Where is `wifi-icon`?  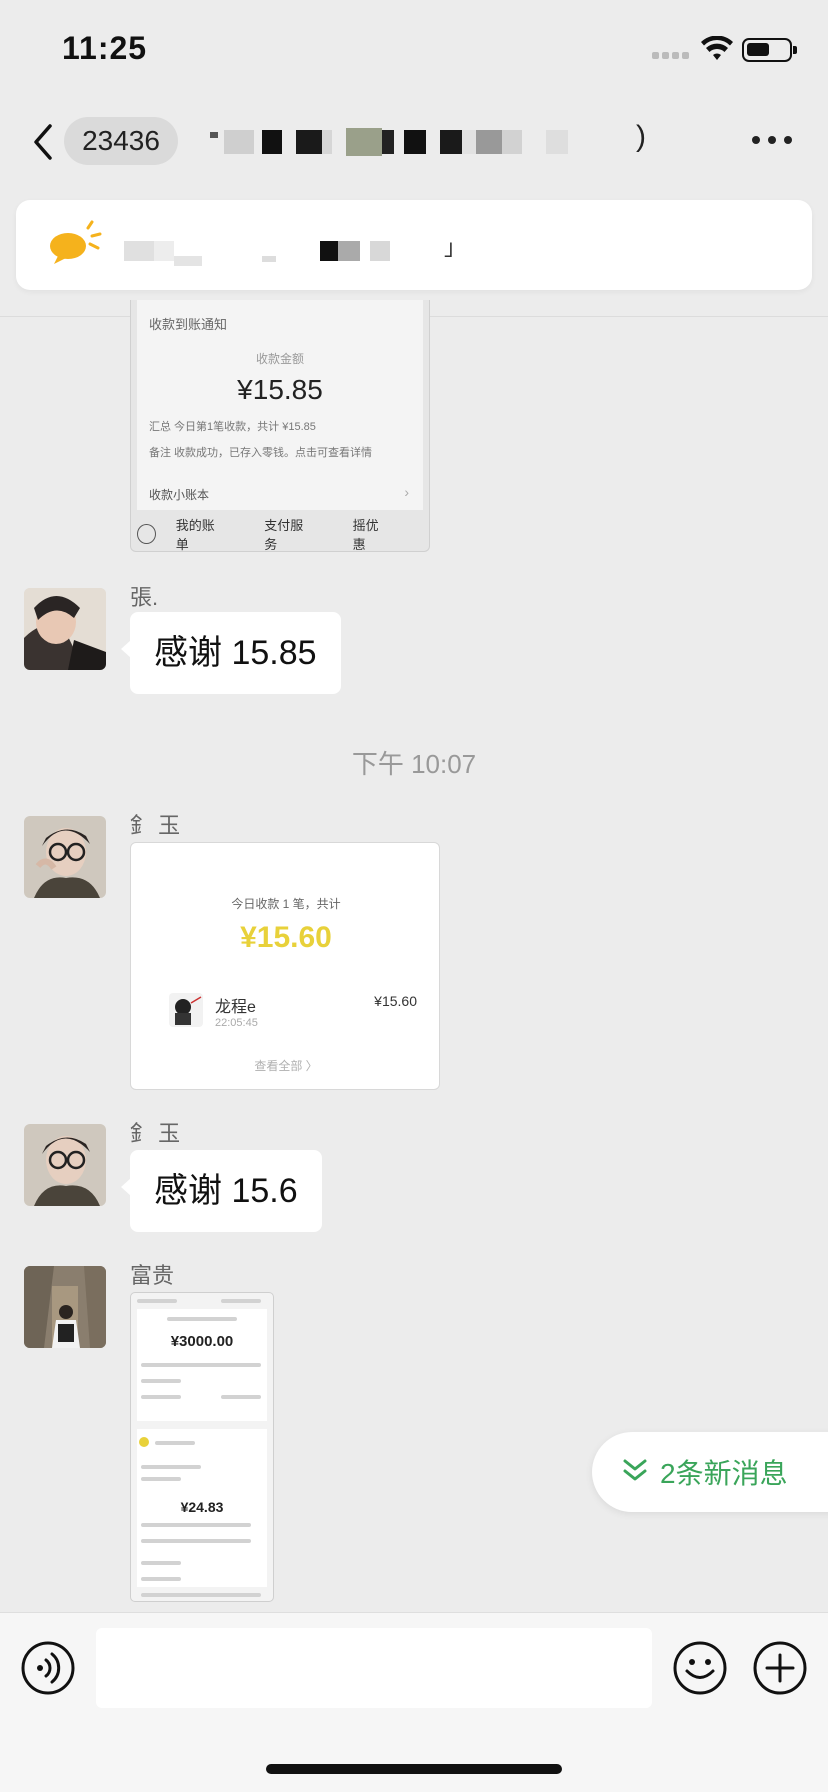
wifi-icon is located at coordinates (717, 51).